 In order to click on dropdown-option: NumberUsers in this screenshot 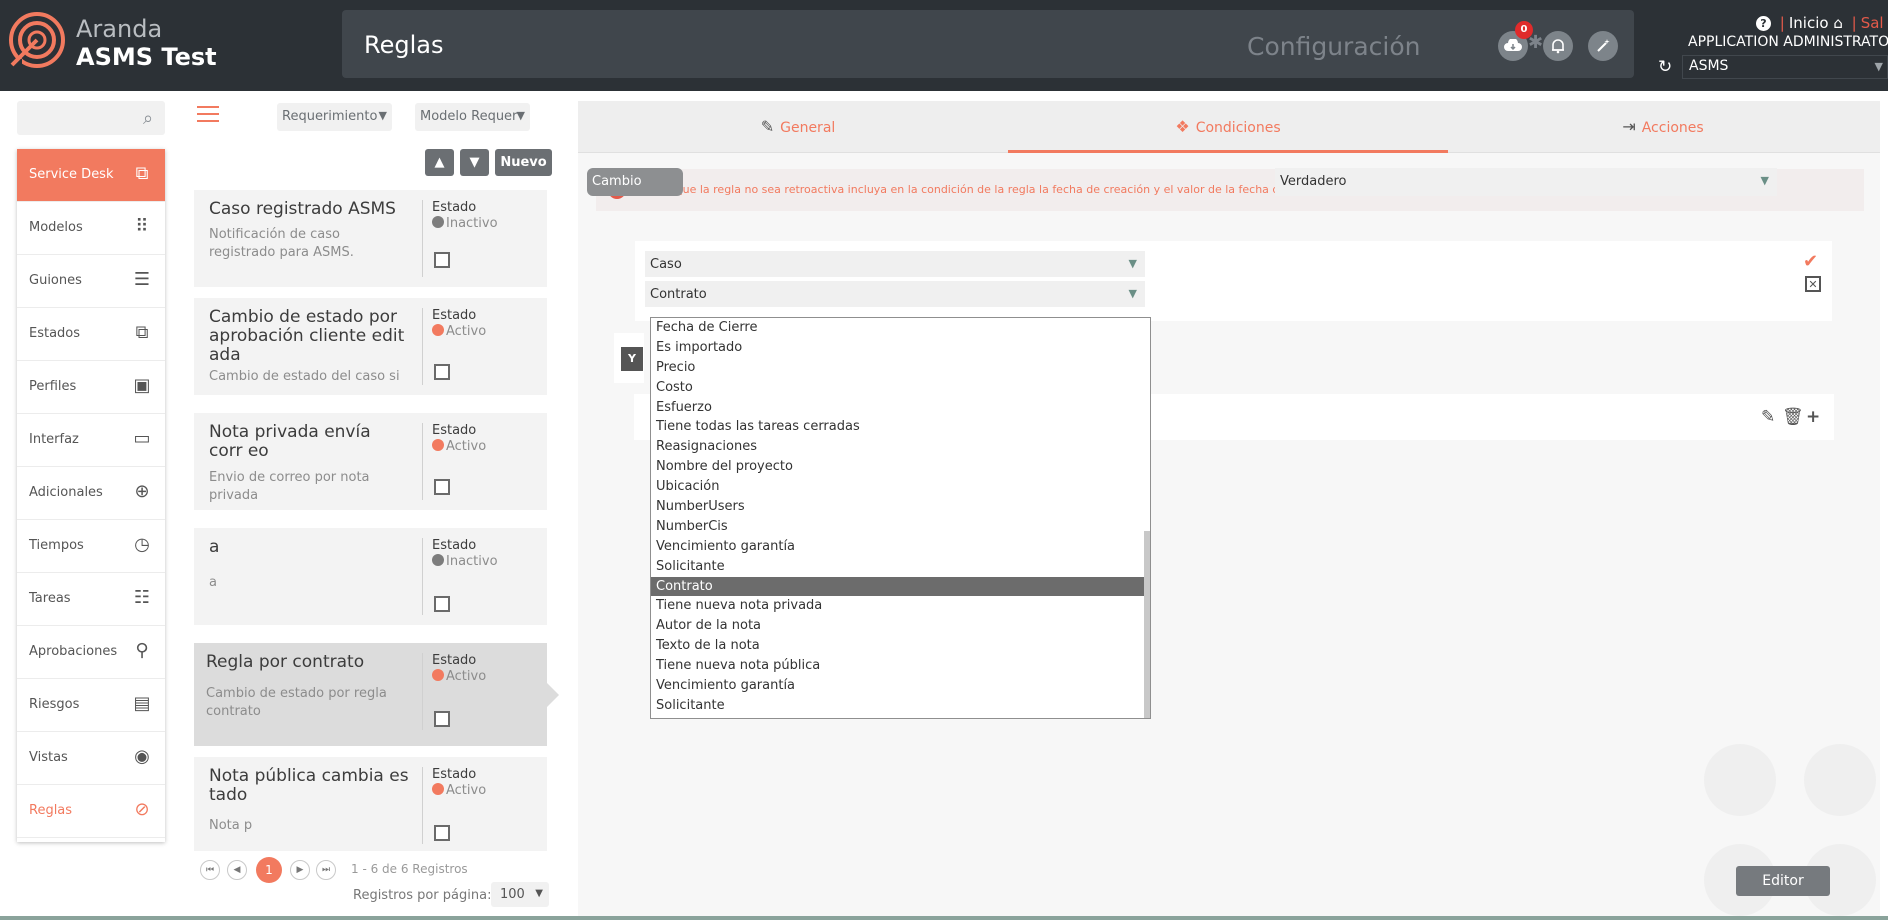, I will do `click(900, 507)`.